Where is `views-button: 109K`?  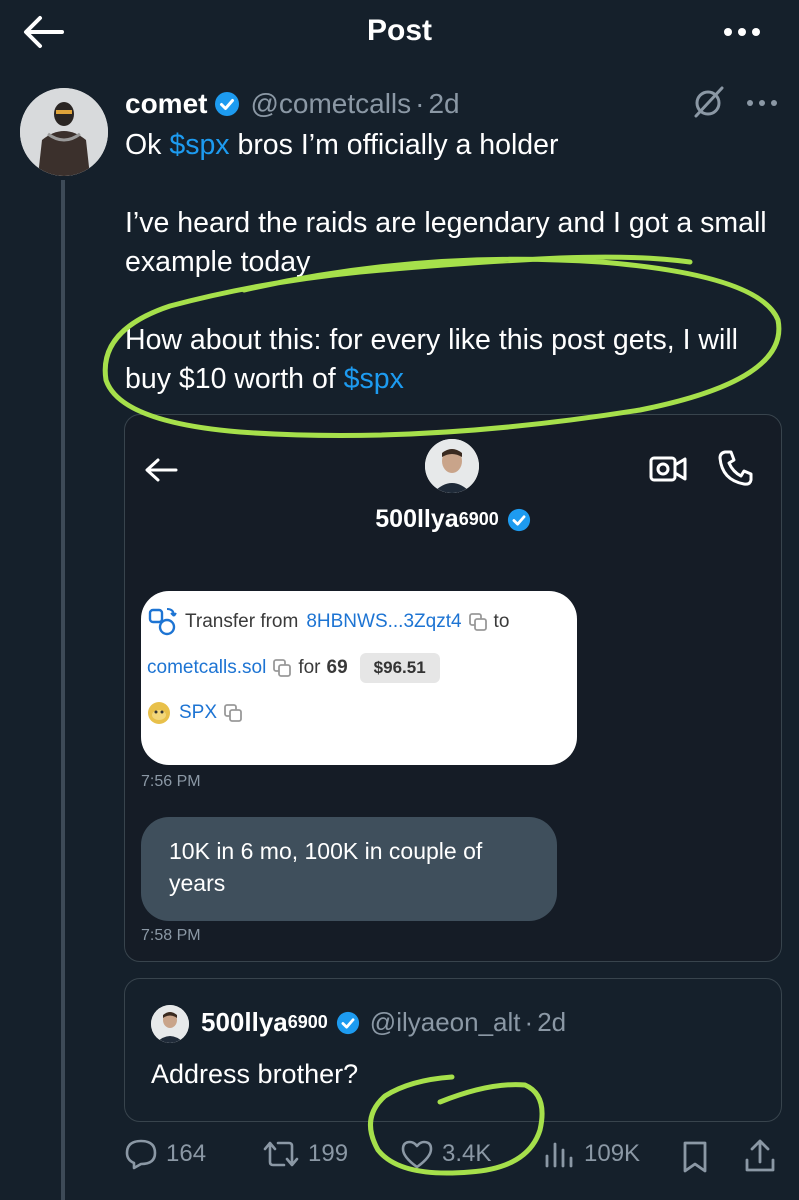 views-button: 109K is located at coordinates (591, 1154).